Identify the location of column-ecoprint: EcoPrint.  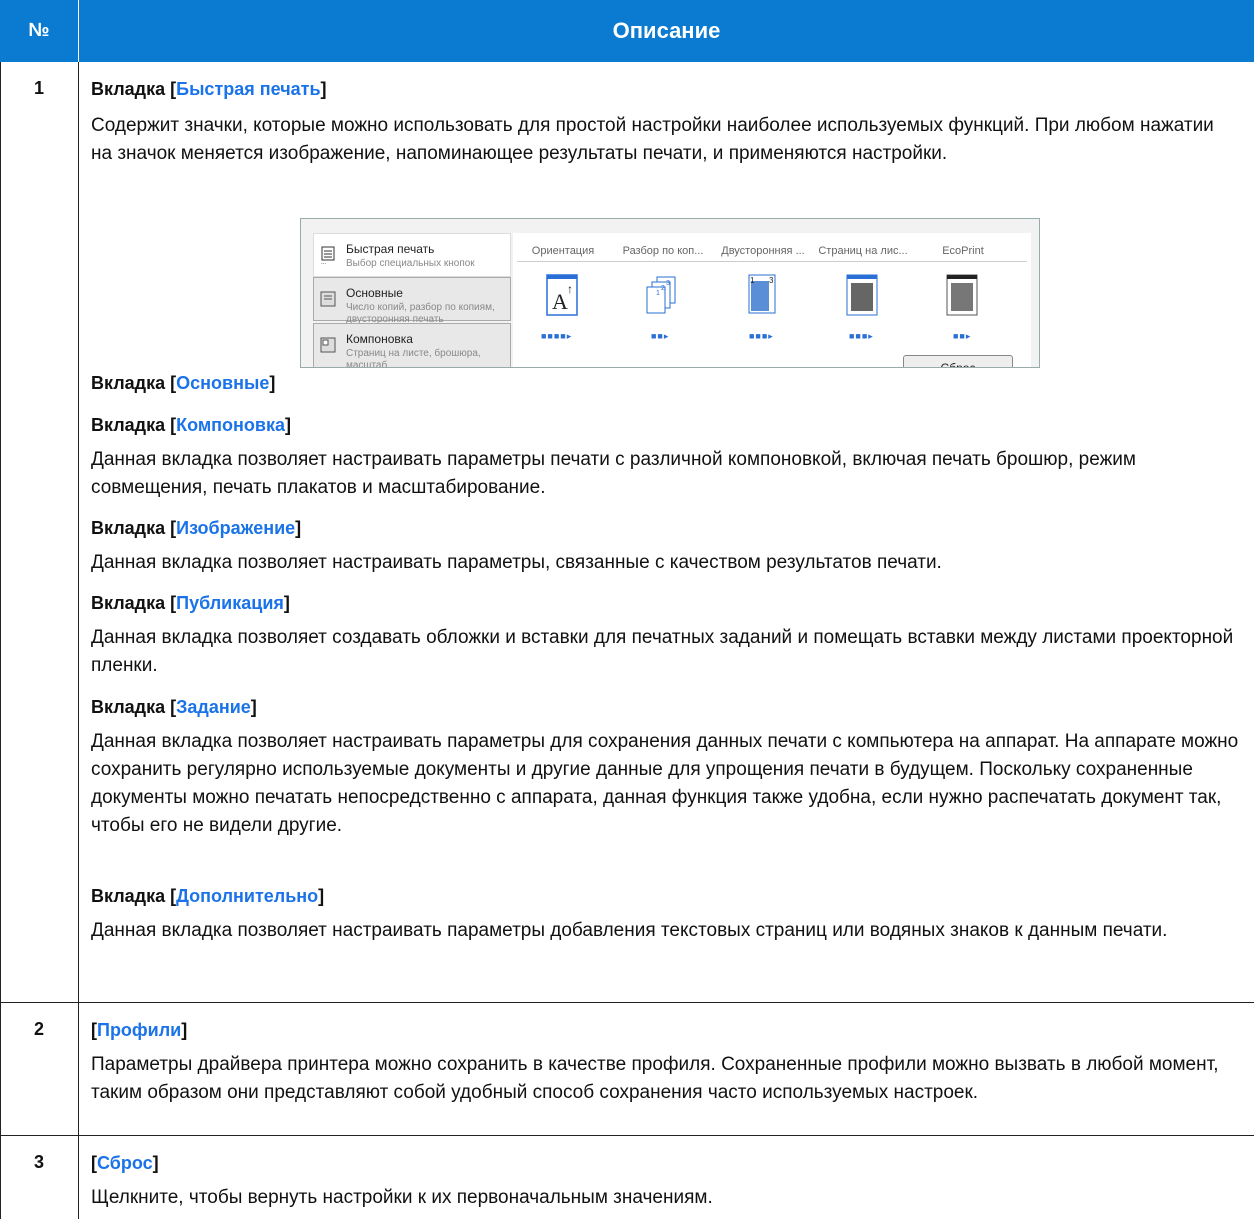
(963, 251).